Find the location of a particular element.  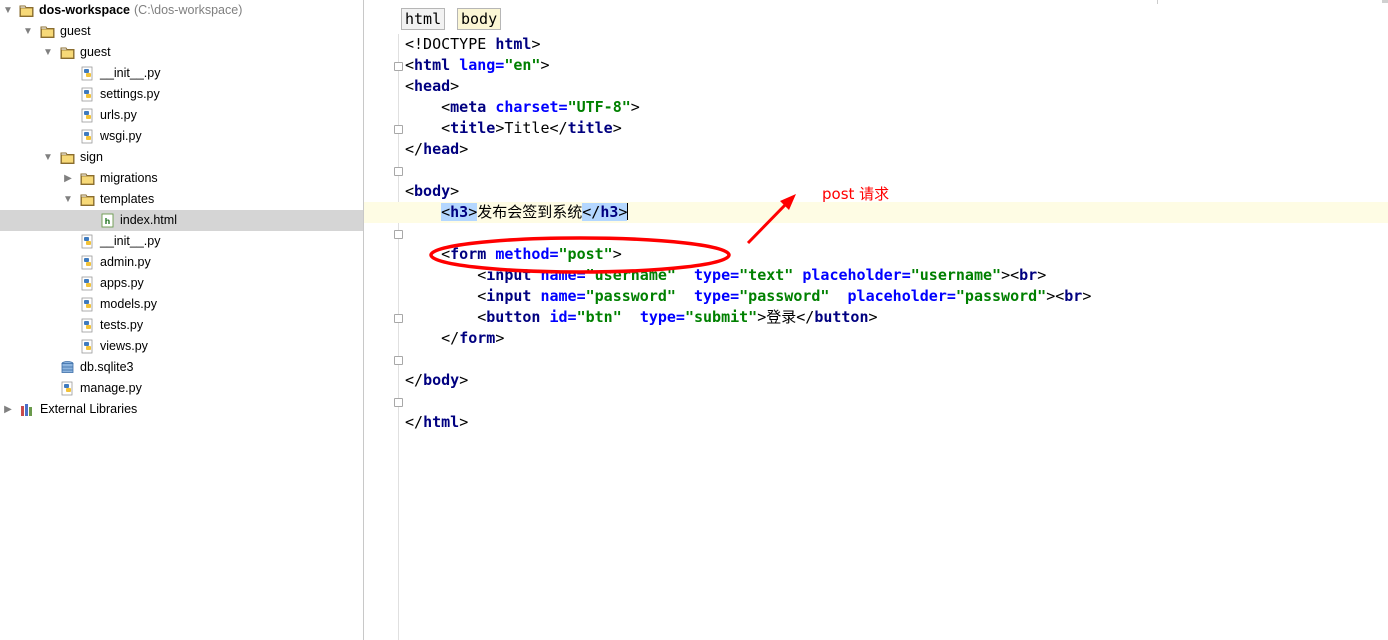

code-token: "password" is located at coordinates (630, 296).